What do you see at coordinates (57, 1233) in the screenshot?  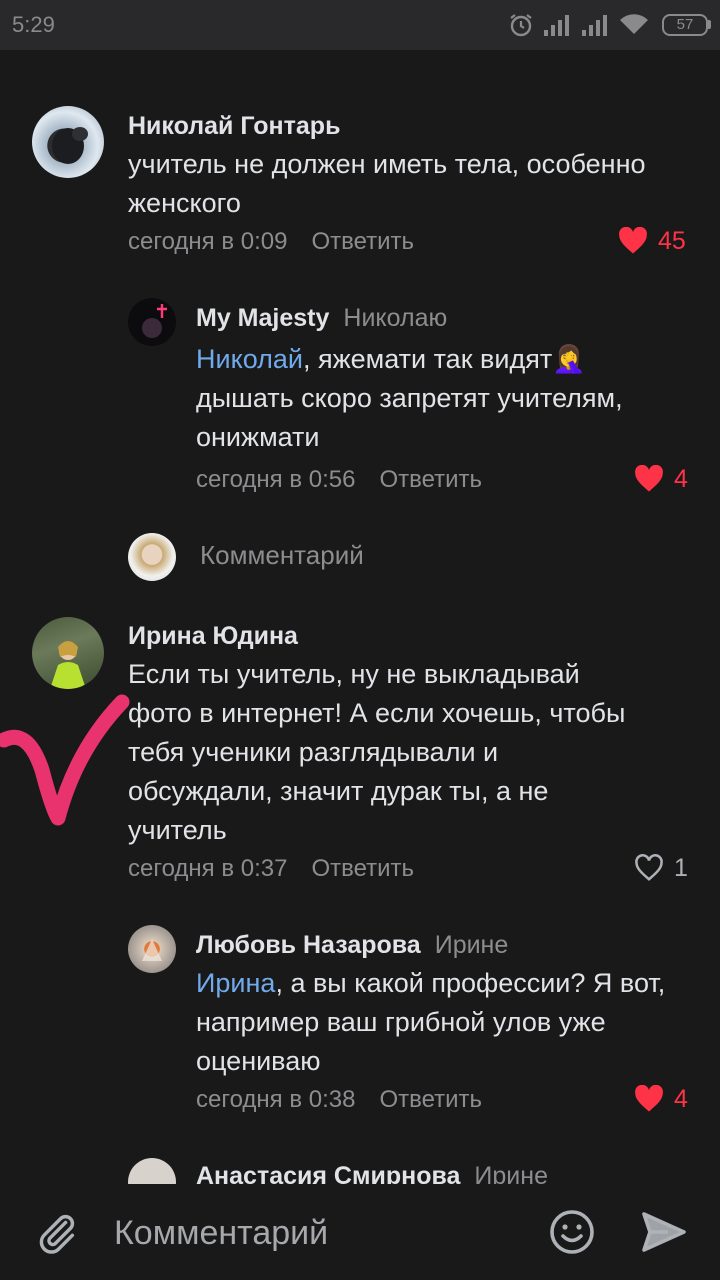 I see `paperclip-icon` at bounding box center [57, 1233].